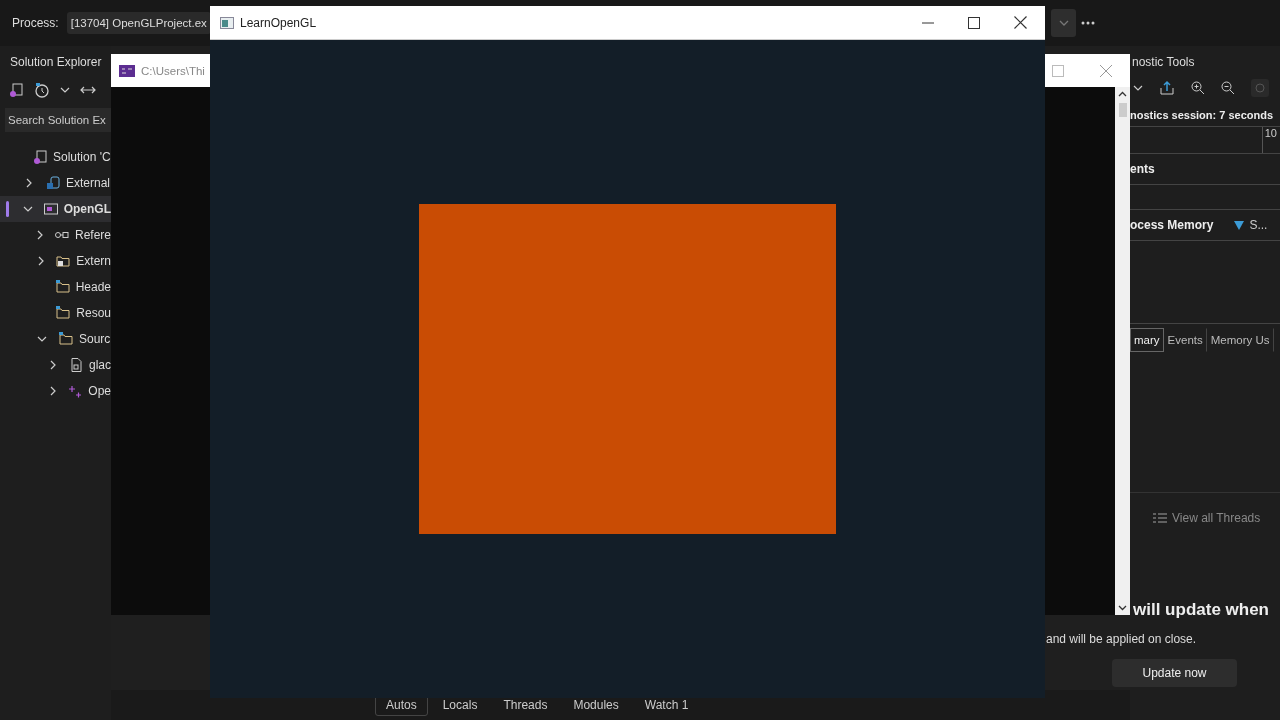  Describe the element at coordinates (1121, 639) in the screenshot. I see `notification-message: and will be applied on close.` at that location.